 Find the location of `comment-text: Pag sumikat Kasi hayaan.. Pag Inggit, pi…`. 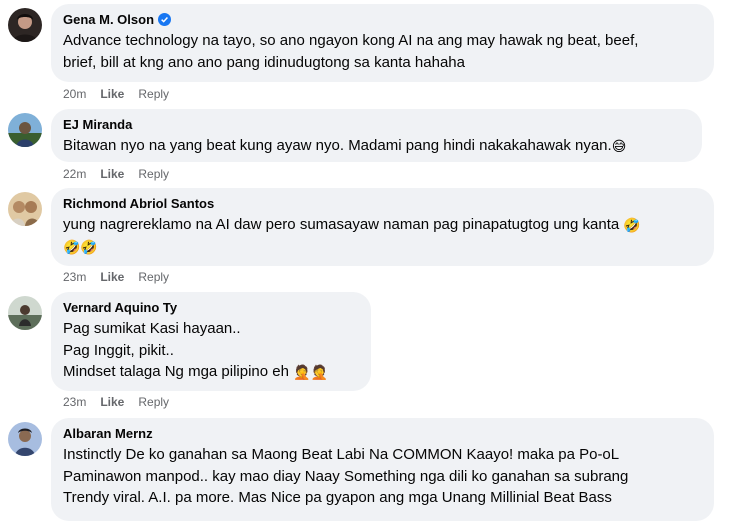

comment-text: Pag sumikat Kasi hayaan.. Pag Inggit, pi… is located at coordinates (211, 350).